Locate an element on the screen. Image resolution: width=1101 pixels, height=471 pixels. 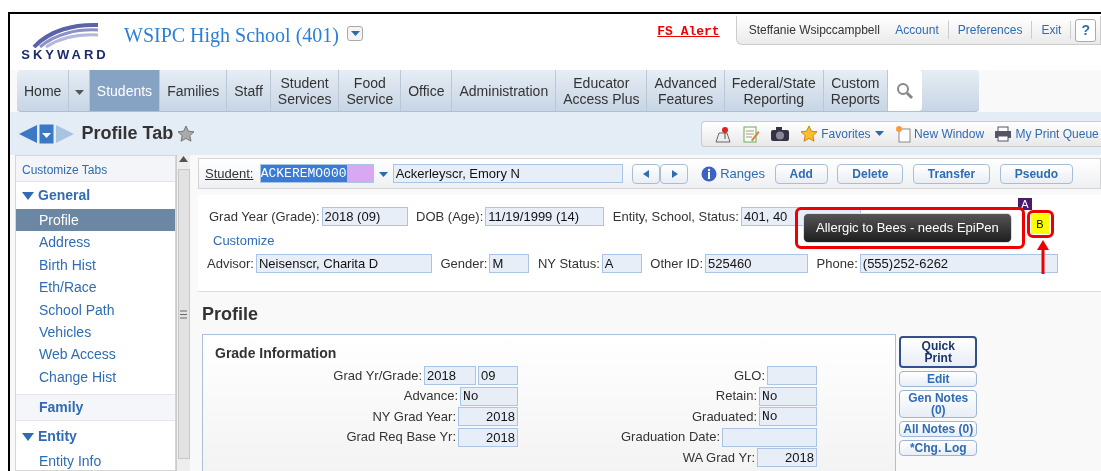
student-name-field: Ackerleyscr, Emory N is located at coordinates (507, 173).